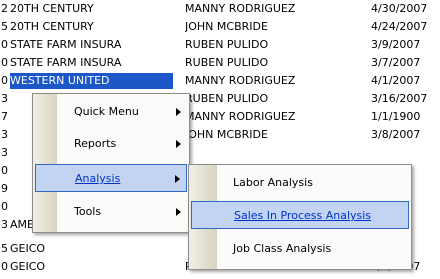 The width and height of the screenshot is (440, 279). What do you see at coordinates (91, 81) in the screenshot?
I see `customer-cell-selected: WESTERN UNITED` at bounding box center [91, 81].